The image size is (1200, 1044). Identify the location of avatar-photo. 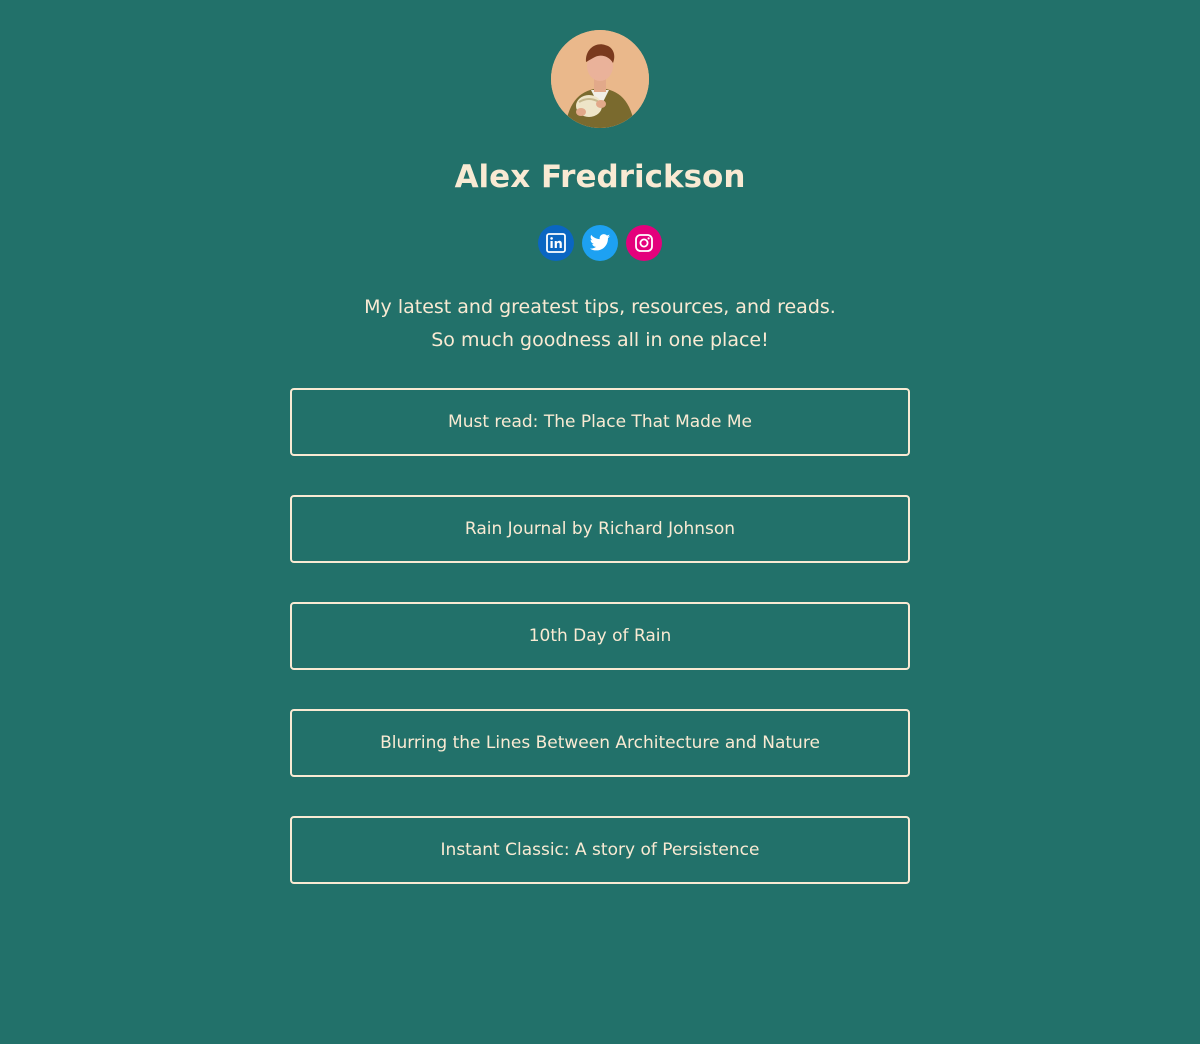
(600, 79).